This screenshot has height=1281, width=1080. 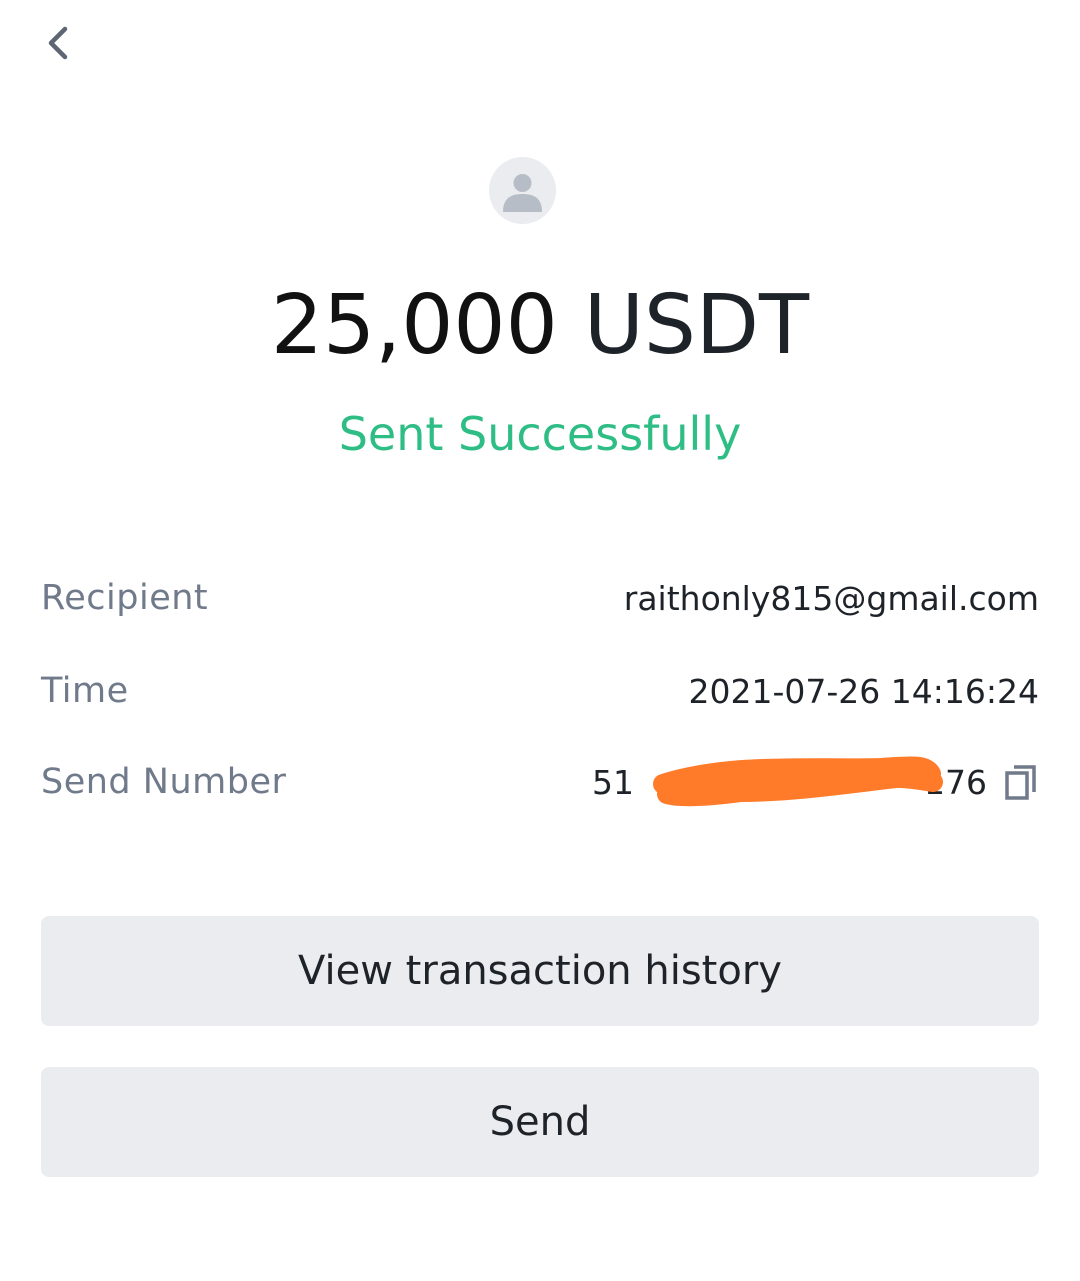 What do you see at coordinates (540, 1122) in the screenshot?
I see `send-button: Send` at bounding box center [540, 1122].